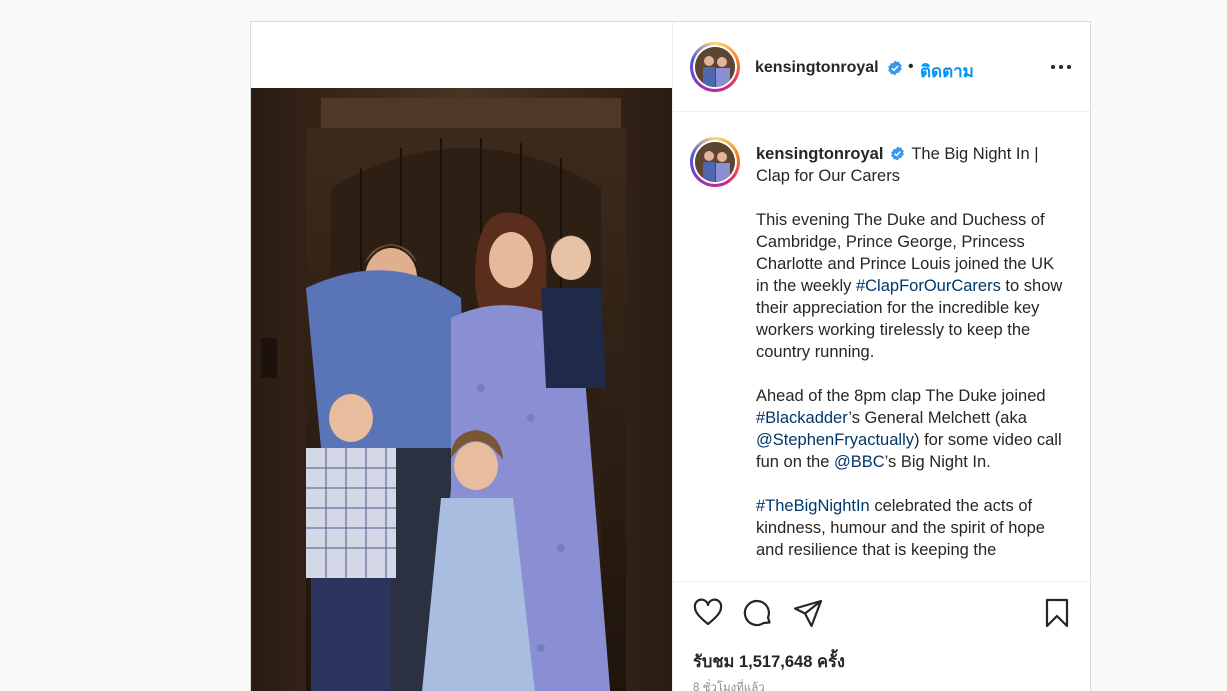  Describe the element at coordinates (859, 462) in the screenshot. I see `mention-link: @BBC` at that location.